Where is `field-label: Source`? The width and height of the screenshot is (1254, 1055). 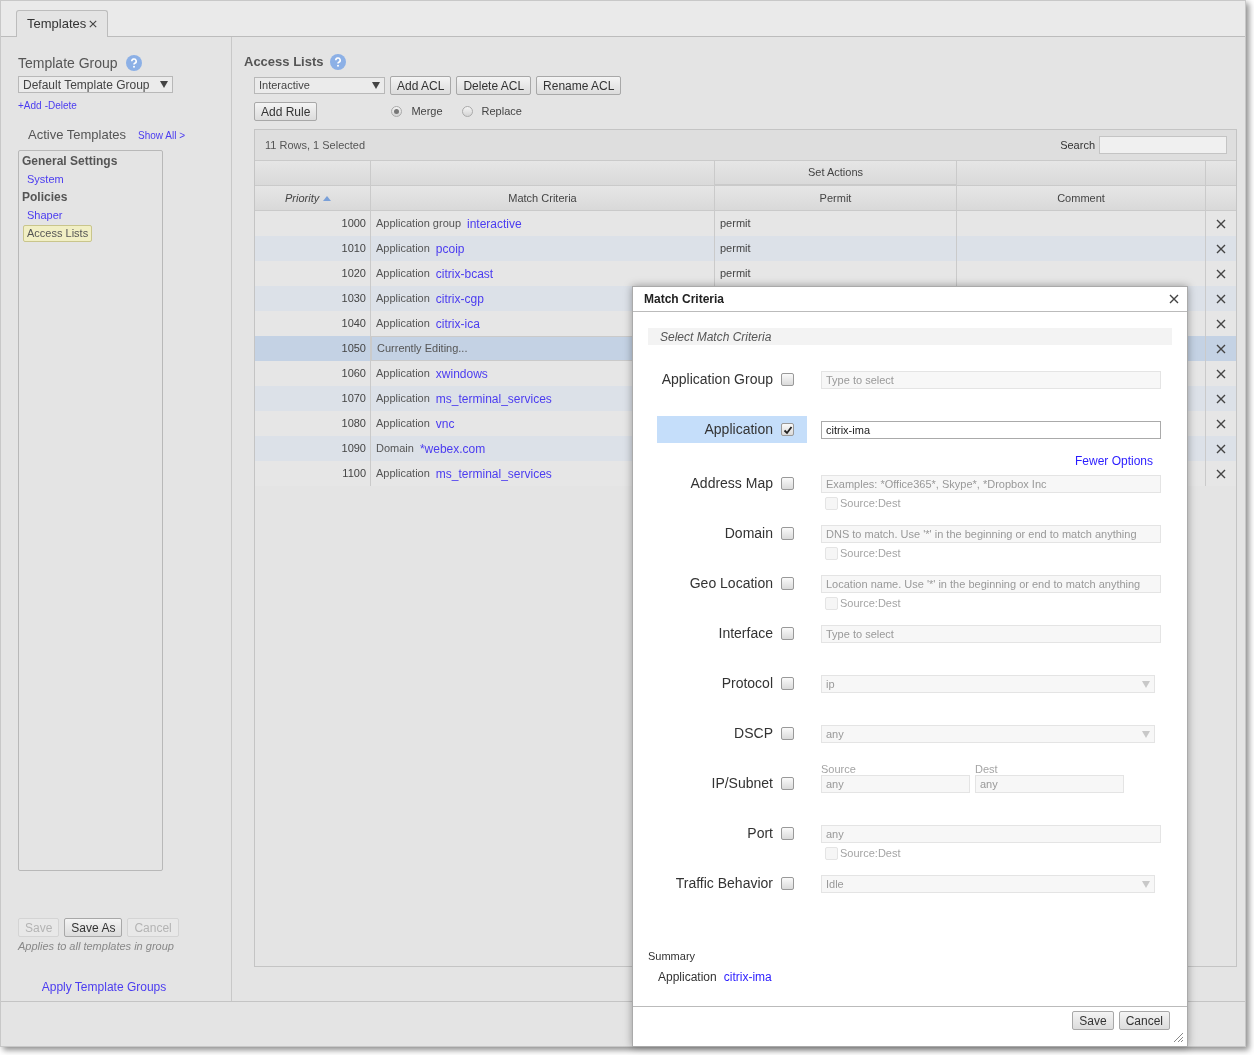 field-label: Source is located at coordinates (839, 769).